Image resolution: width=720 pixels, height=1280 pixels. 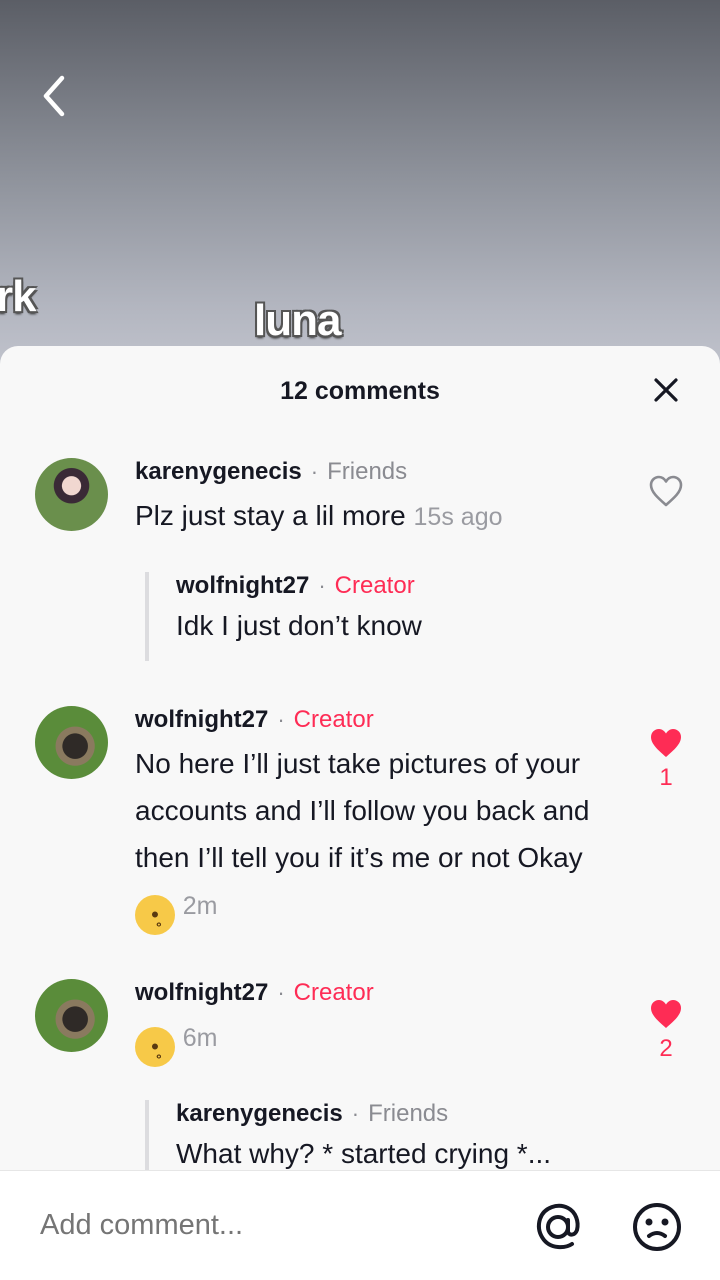 I want to click on close-button, so click(x=666, y=390).